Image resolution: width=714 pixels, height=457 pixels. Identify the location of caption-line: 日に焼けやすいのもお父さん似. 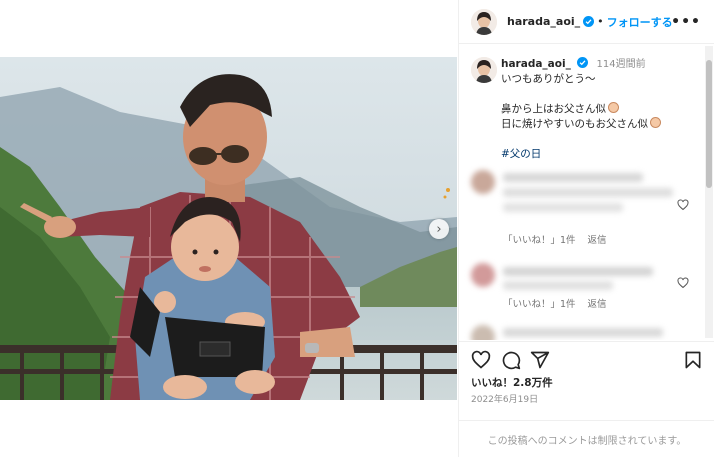
(574, 124).